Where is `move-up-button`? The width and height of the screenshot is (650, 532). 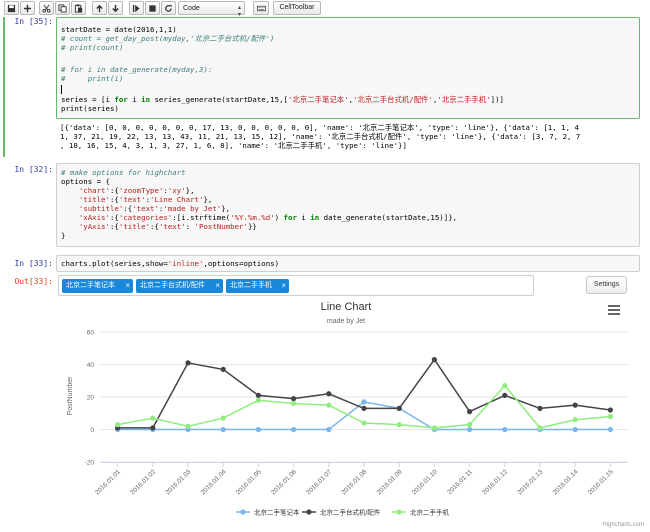
move-up-button is located at coordinates (99, 8).